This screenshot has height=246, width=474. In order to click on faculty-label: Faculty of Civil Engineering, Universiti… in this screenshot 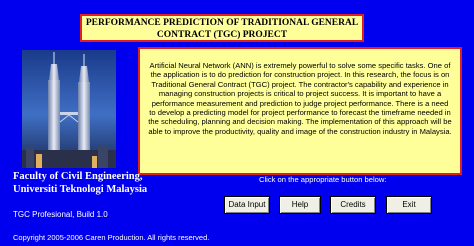, I will do `click(80, 183)`.